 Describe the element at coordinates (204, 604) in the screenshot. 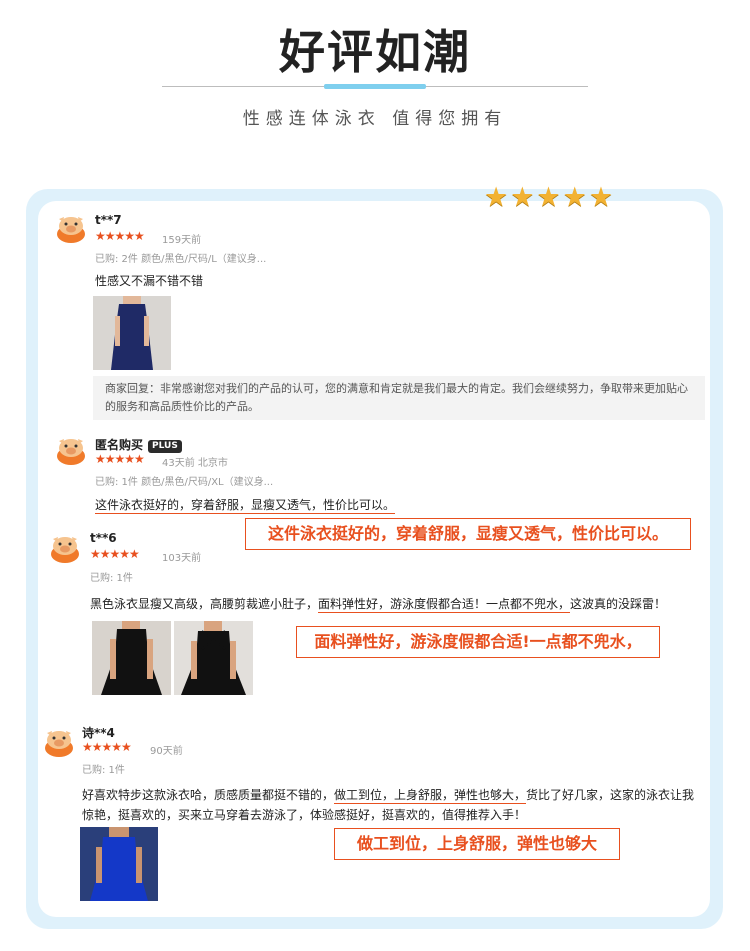

I see `review-text-start: 黑色泳衣显瘦又高级，高腰剪裁遮小肚子，` at that location.